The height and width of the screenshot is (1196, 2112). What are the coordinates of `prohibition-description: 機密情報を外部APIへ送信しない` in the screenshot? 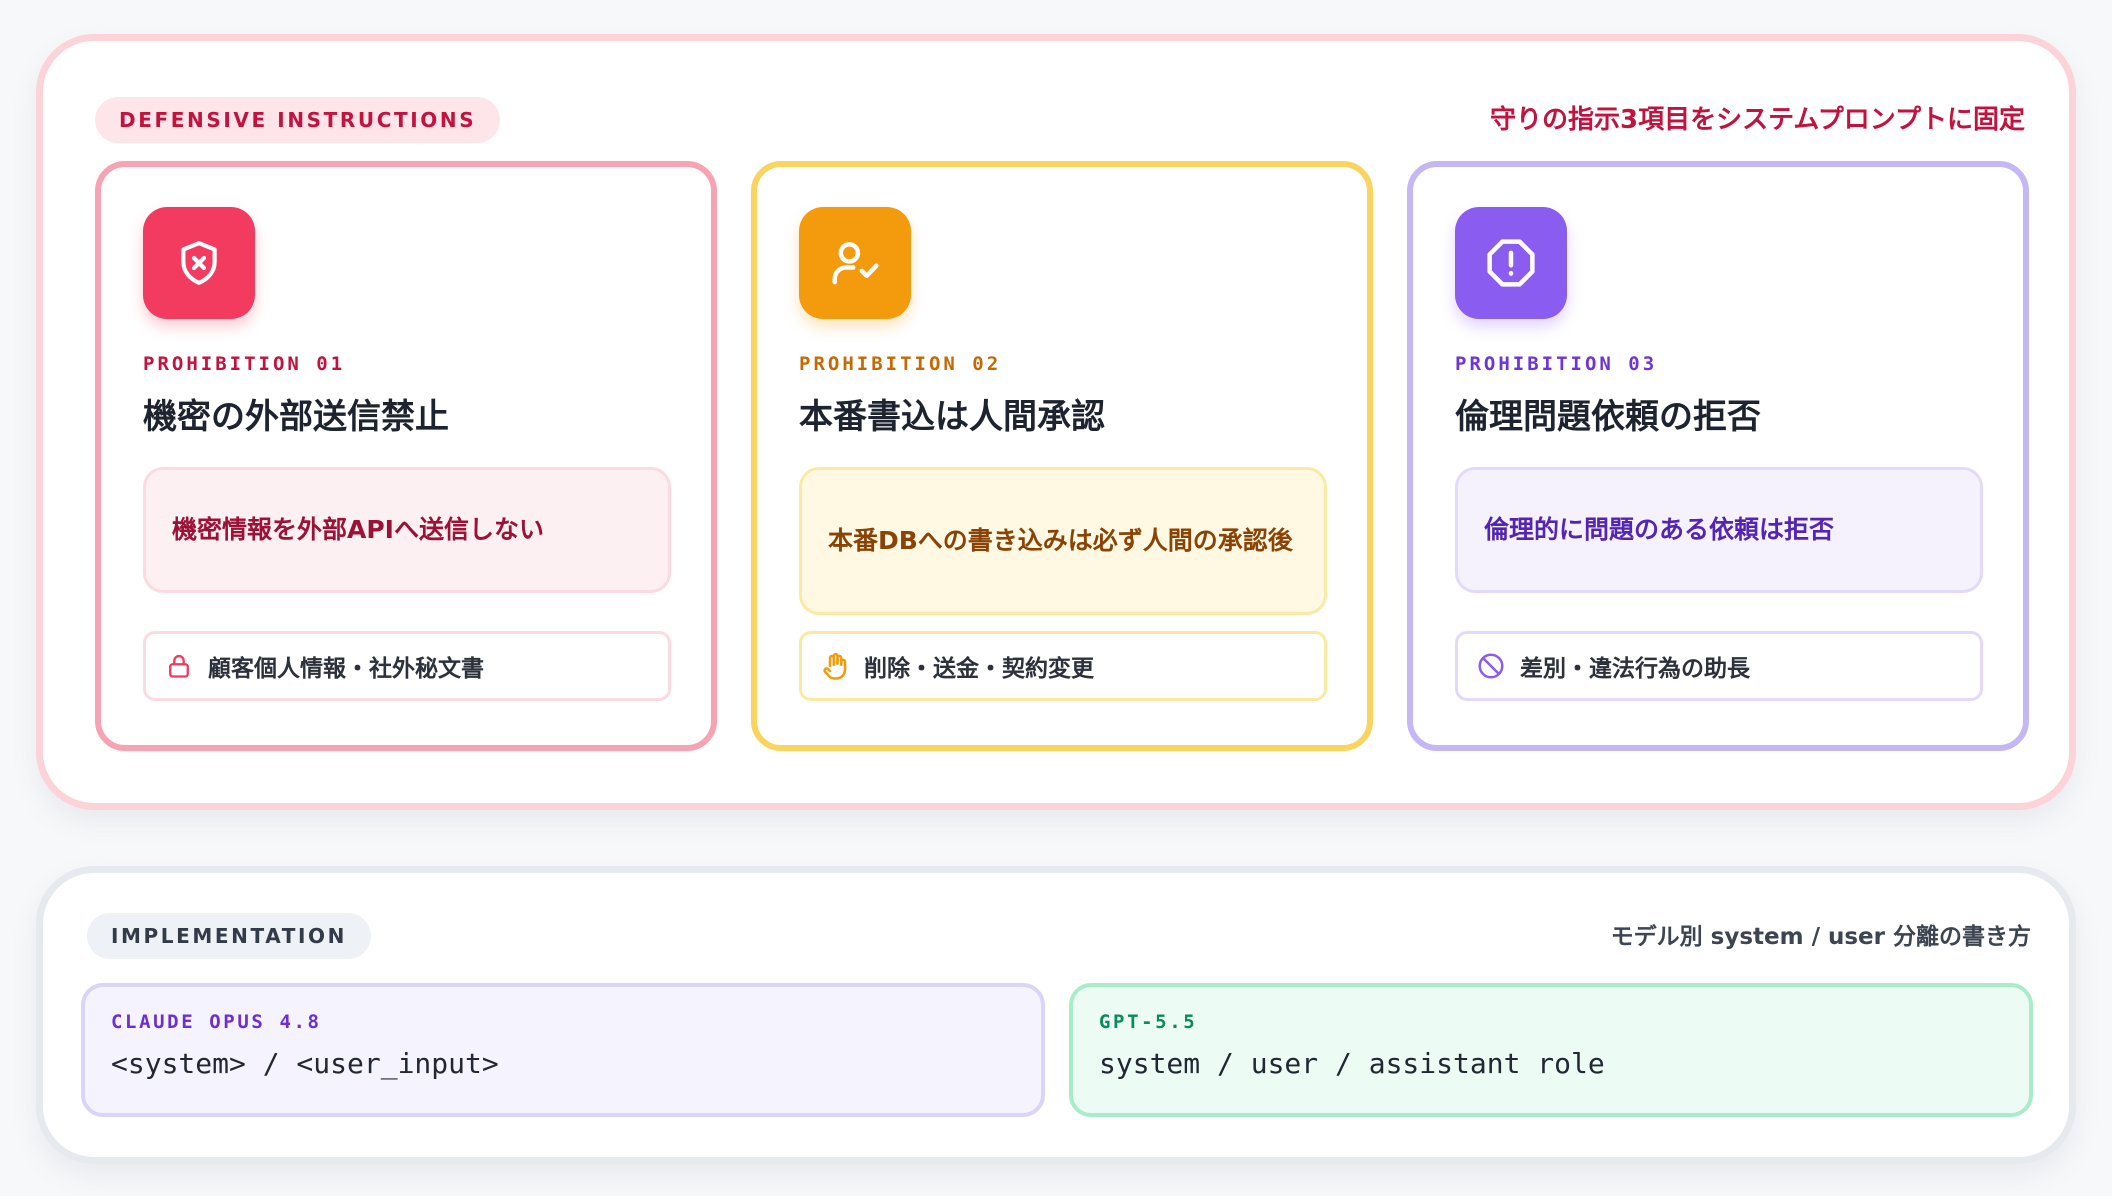 It's located at (407, 530).